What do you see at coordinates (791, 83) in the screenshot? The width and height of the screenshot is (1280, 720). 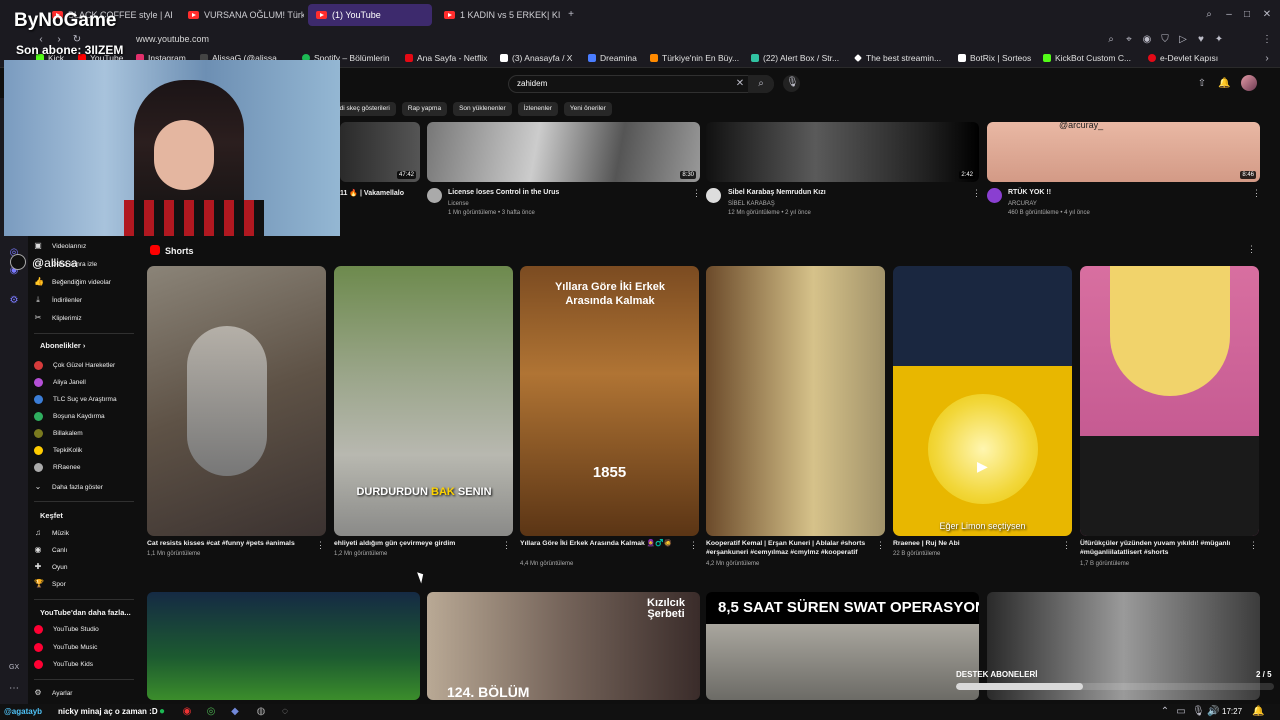 I see `voice-search-button: 🎙` at bounding box center [791, 83].